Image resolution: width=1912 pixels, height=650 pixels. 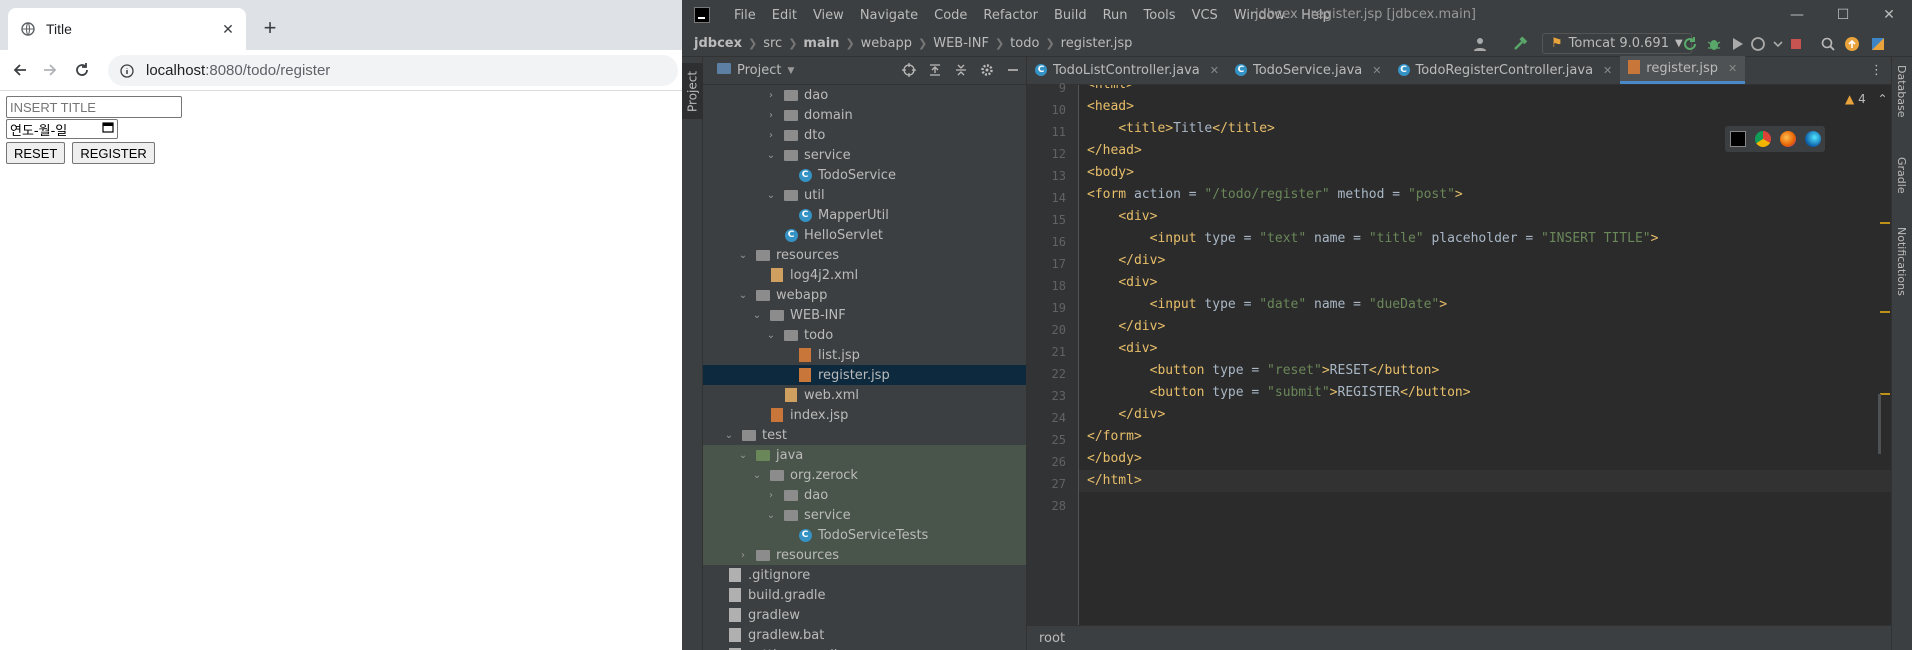 I want to click on gear-icon, so click(x=987, y=72).